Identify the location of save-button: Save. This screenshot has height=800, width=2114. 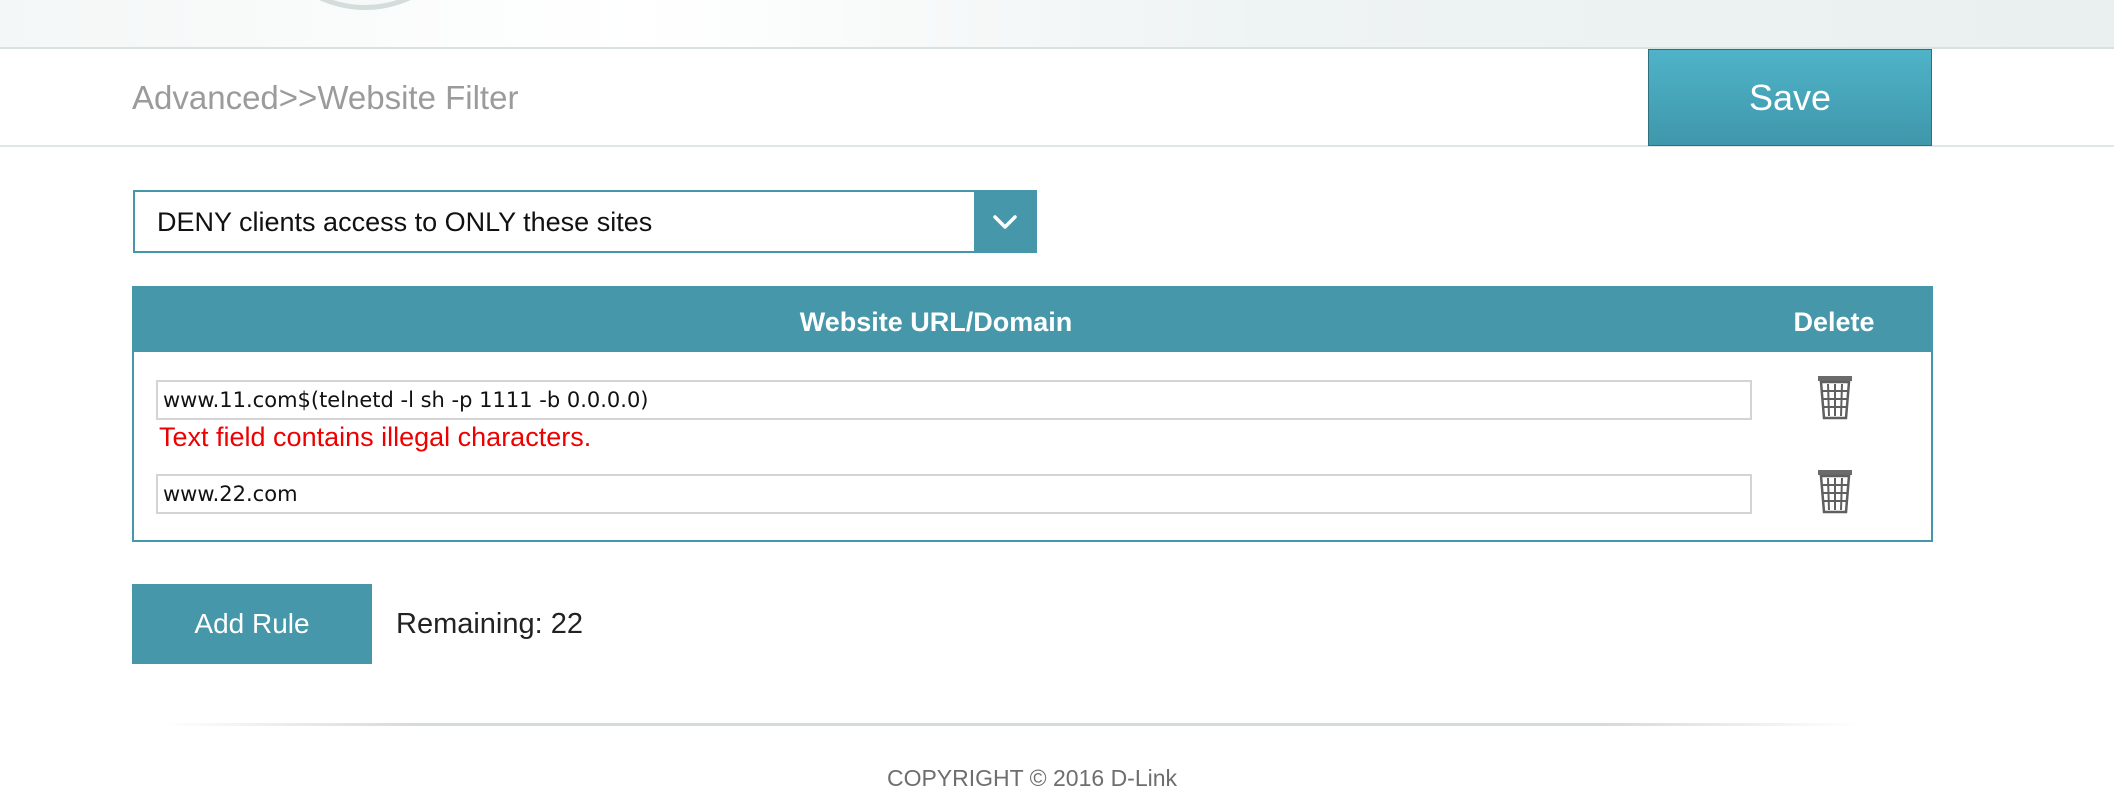
(1790, 97).